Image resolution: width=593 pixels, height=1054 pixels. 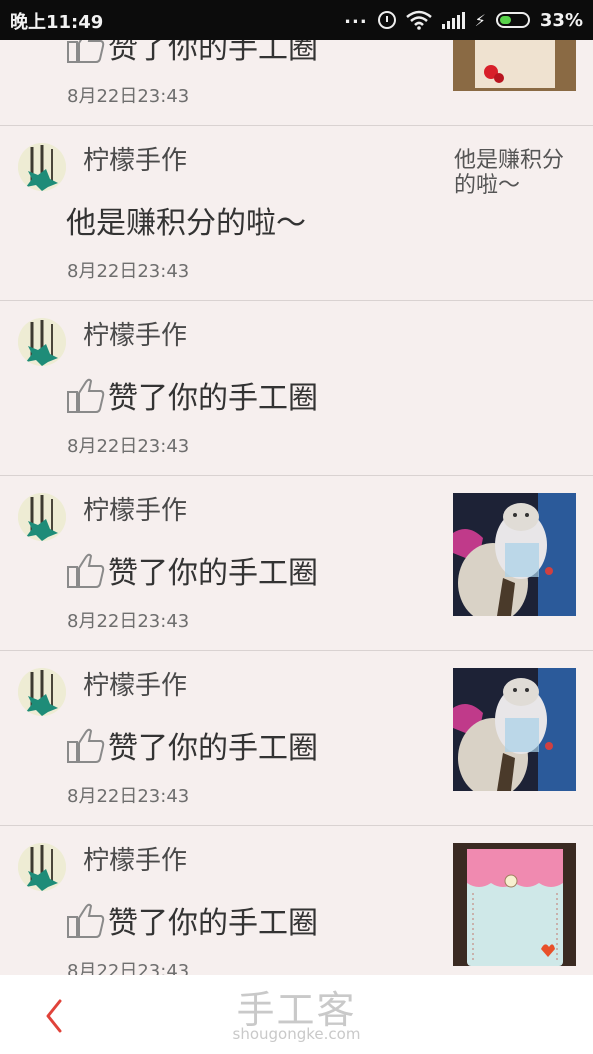 What do you see at coordinates (386, 20) in the screenshot?
I see `alarm-icon` at bounding box center [386, 20].